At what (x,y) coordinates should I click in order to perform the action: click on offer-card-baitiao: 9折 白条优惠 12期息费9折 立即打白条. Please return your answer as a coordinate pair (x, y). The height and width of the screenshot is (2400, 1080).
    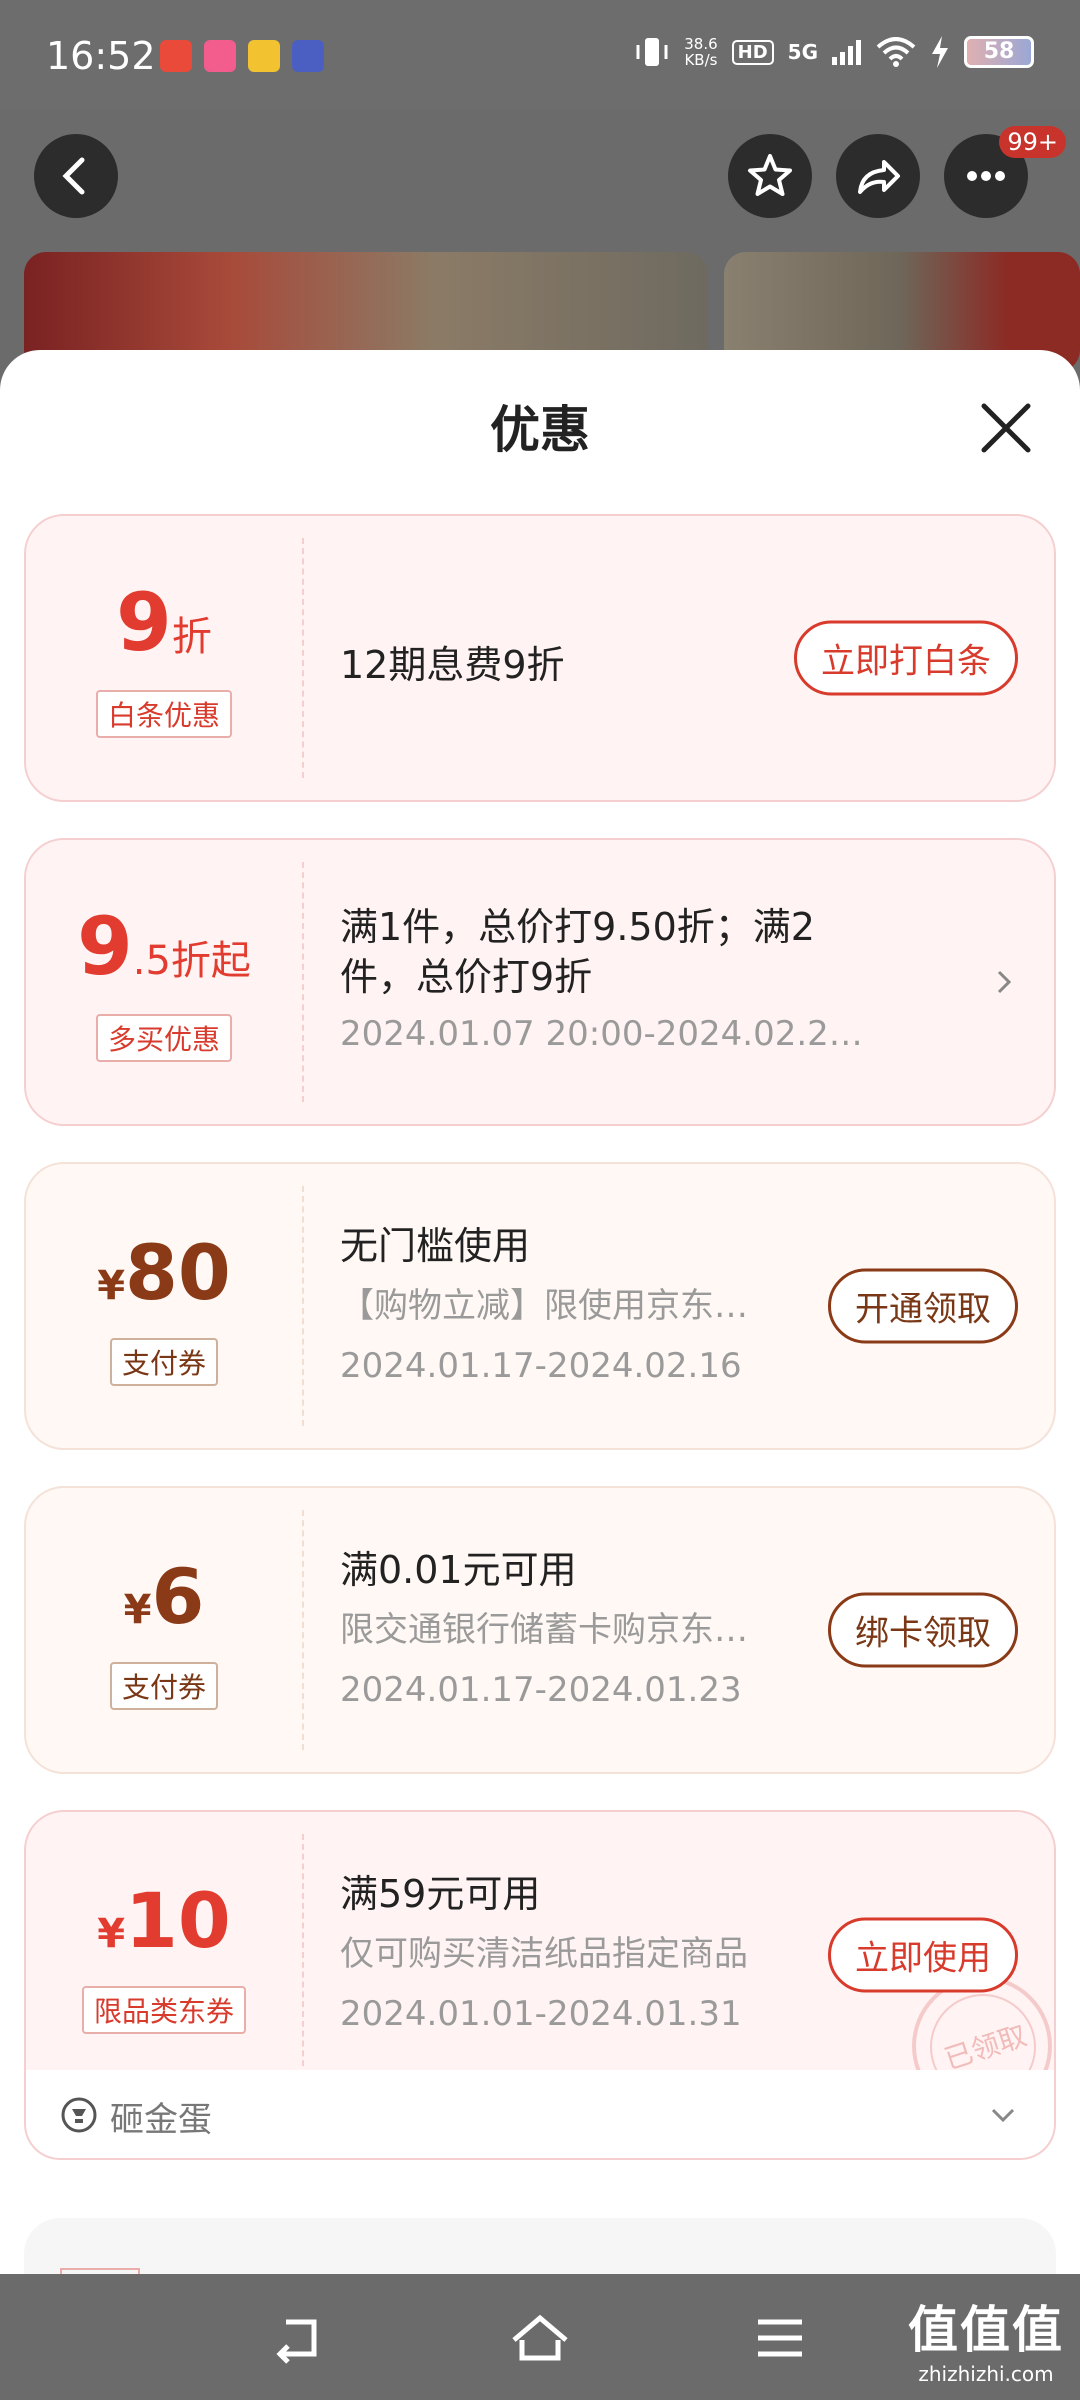
    Looking at the image, I should click on (540, 658).